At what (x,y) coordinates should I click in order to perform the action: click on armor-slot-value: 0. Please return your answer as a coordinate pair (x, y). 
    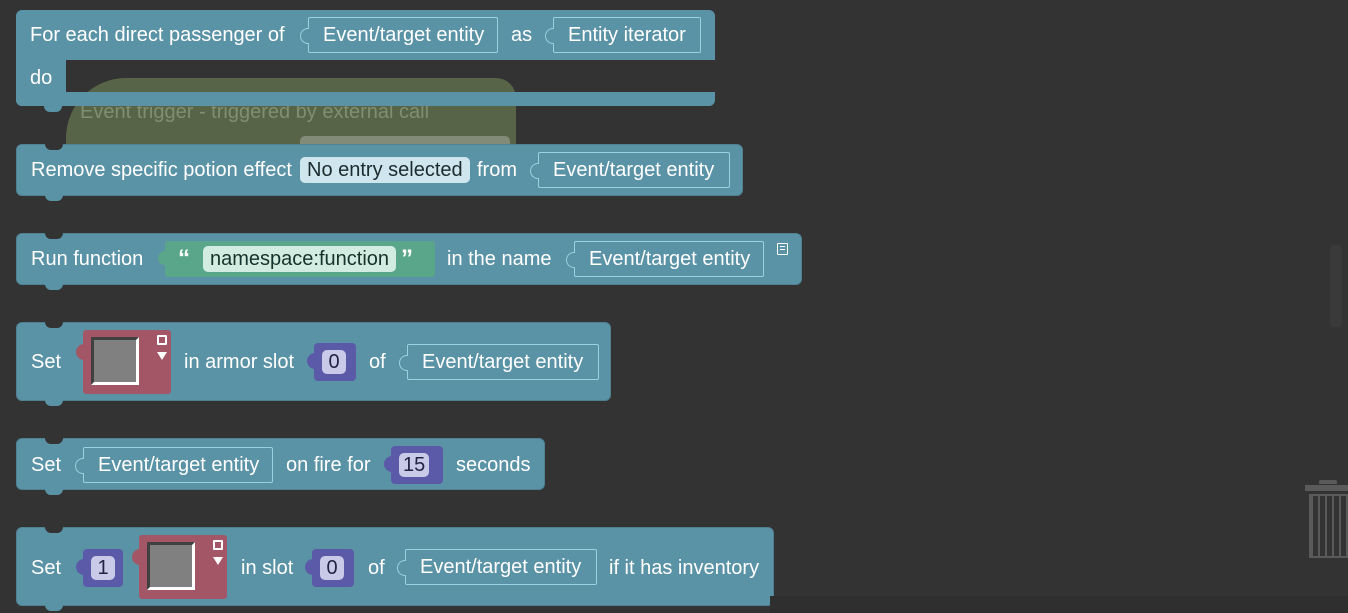
    Looking at the image, I should click on (334, 362).